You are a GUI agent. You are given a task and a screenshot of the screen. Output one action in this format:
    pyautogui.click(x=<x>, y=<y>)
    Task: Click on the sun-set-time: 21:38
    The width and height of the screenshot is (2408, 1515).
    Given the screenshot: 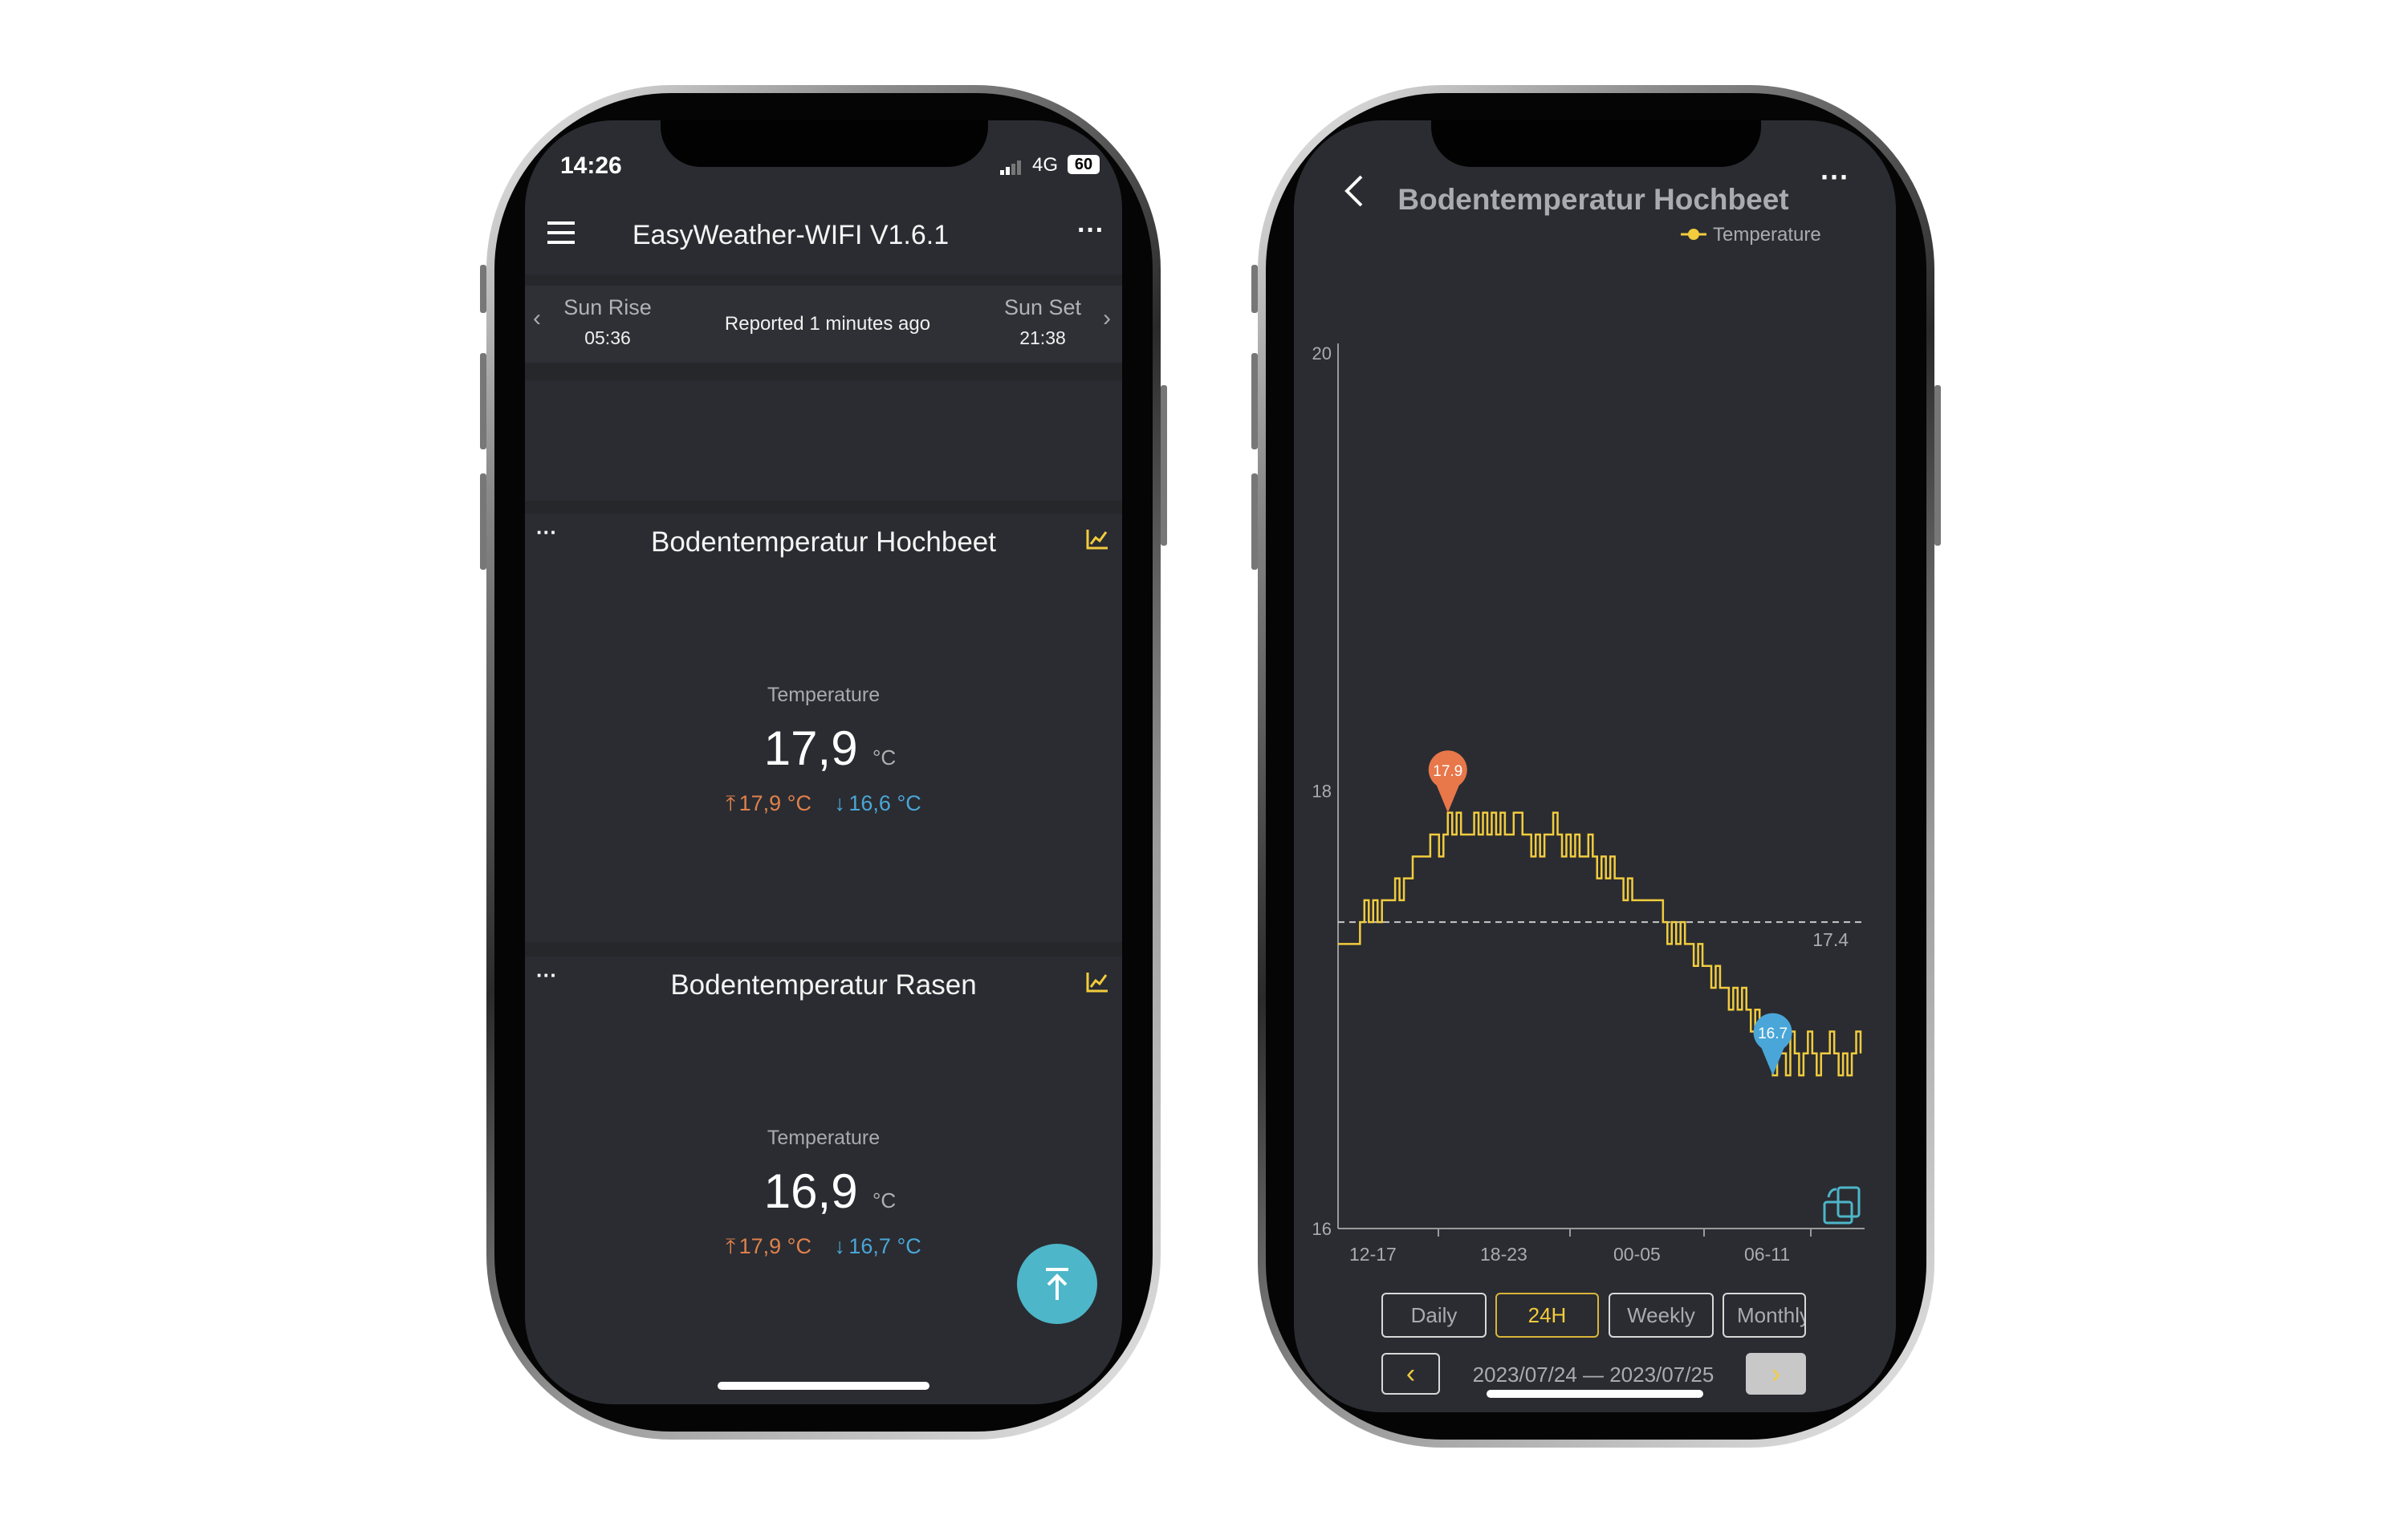 What is the action you would take?
    pyautogui.click(x=1042, y=338)
    